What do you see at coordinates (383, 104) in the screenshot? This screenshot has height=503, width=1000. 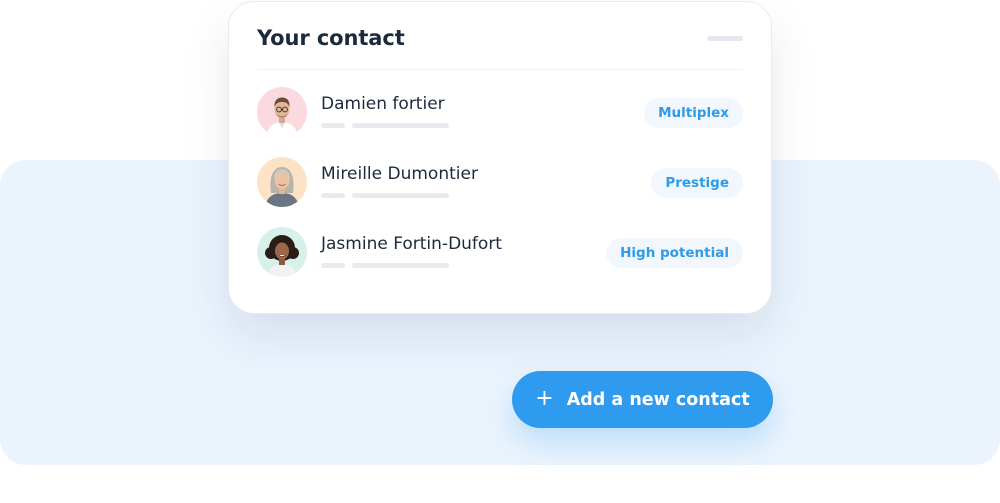 I see `contact-name: Damien fortier` at bounding box center [383, 104].